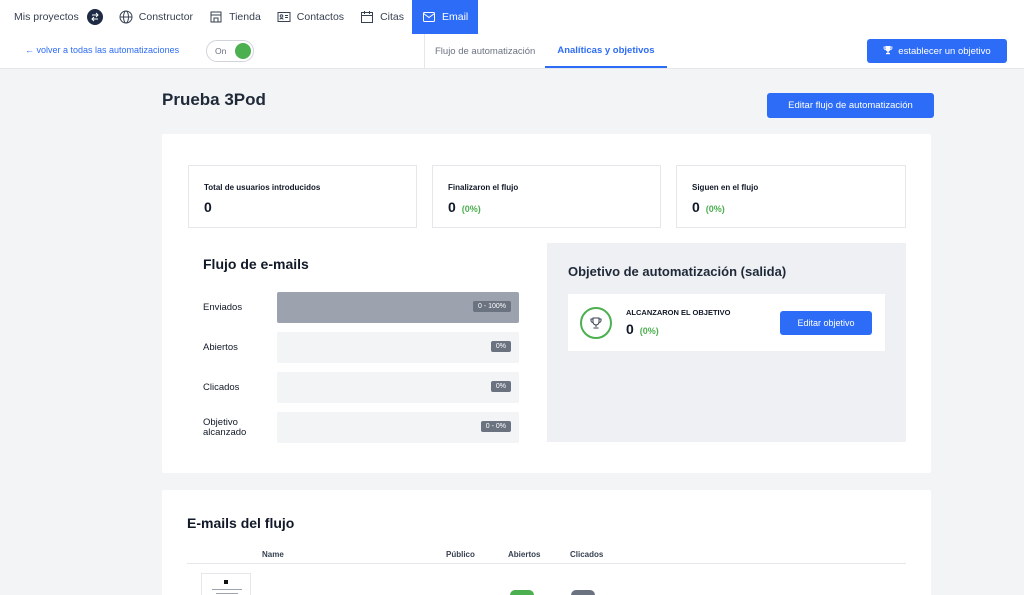  I want to click on goal-reached-percent: (0%), so click(649, 331).